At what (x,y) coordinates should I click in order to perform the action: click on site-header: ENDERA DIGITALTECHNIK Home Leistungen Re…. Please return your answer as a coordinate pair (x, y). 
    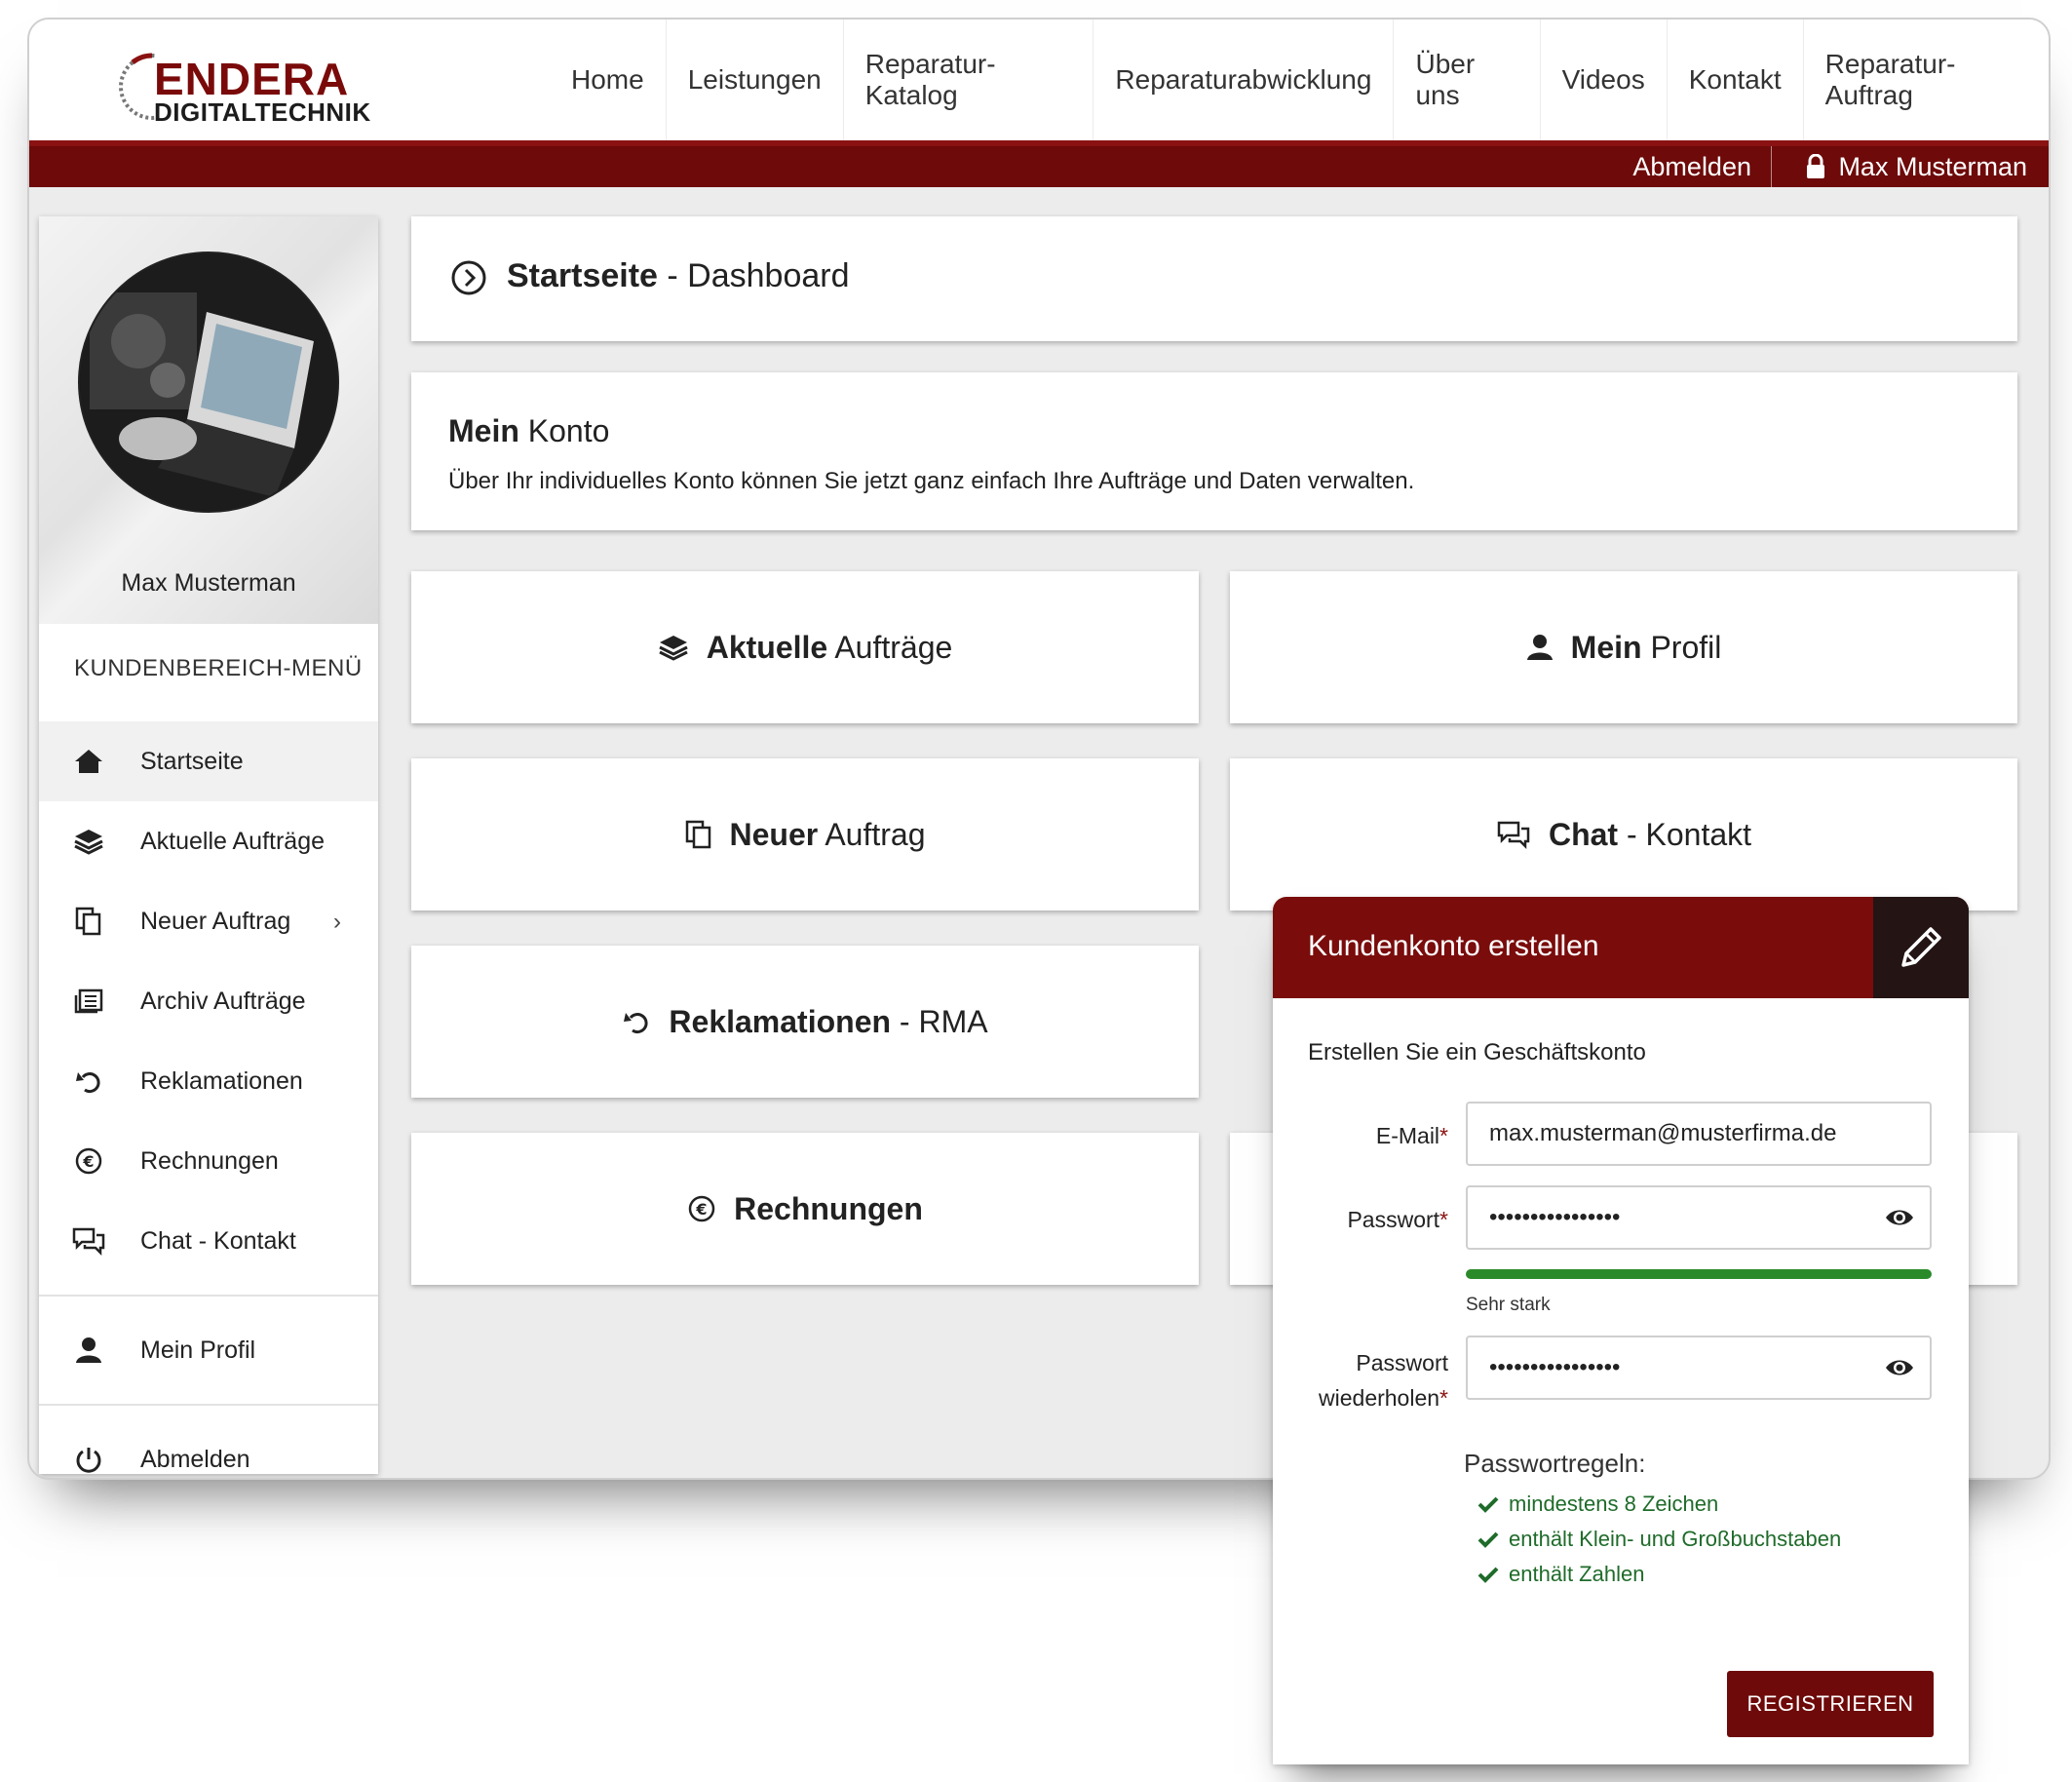
    Looking at the image, I should click on (1039, 79).